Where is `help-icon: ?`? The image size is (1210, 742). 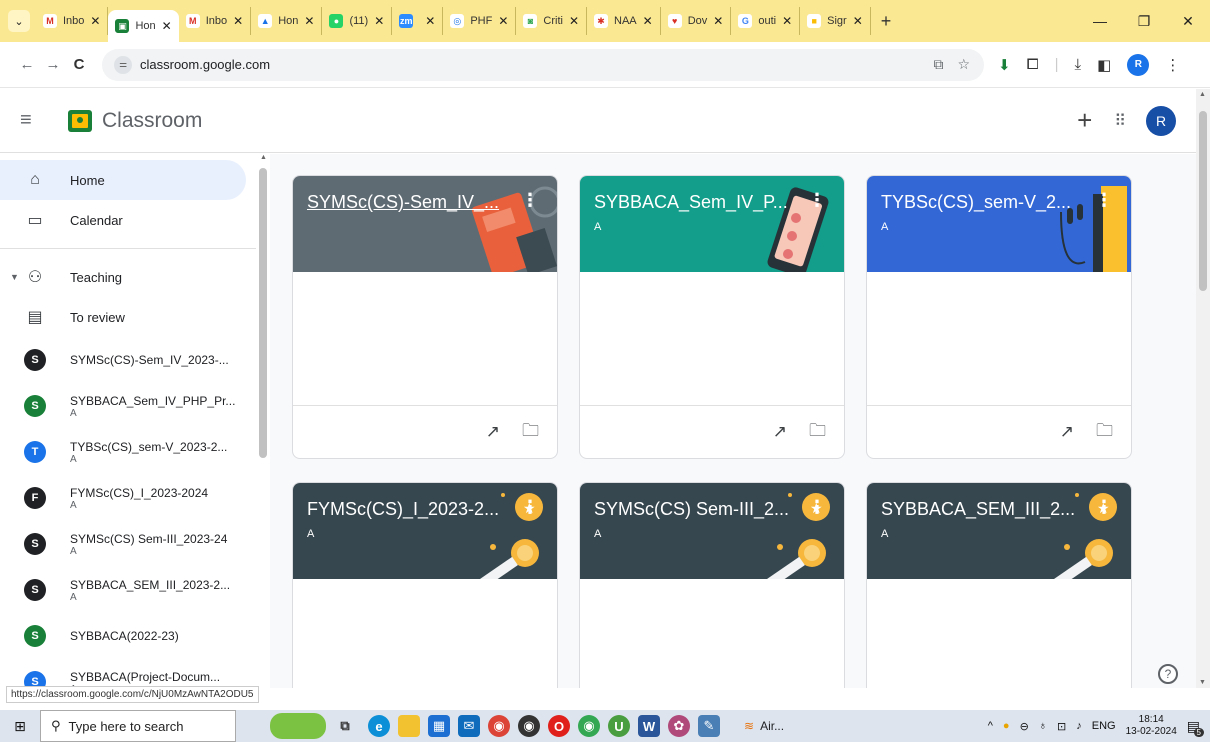 help-icon: ? is located at coordinates (1168, 674).